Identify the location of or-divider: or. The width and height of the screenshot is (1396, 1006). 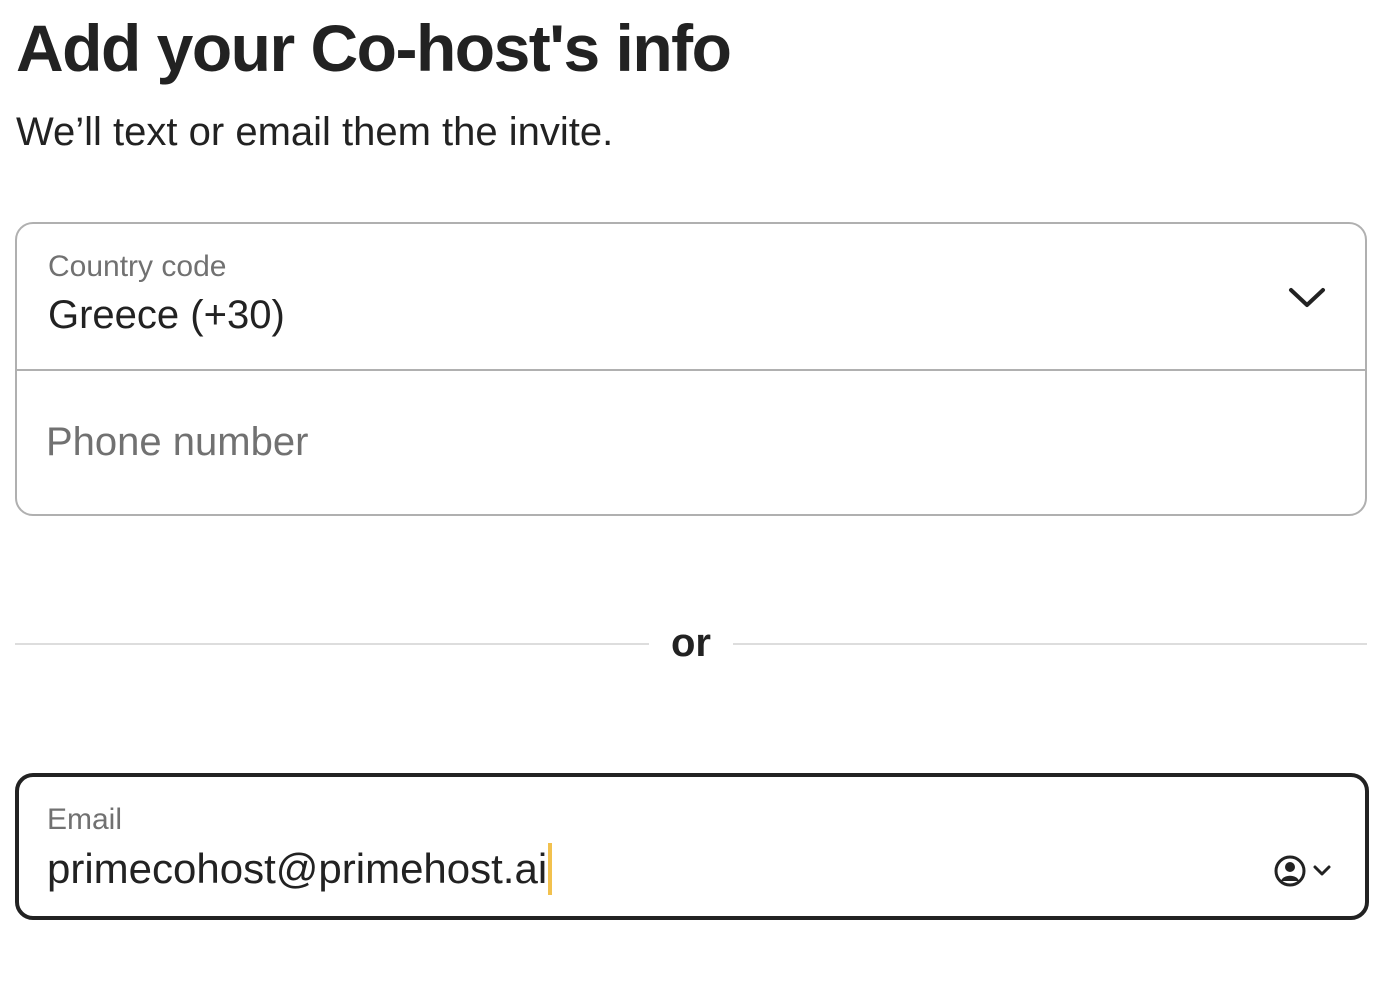
(691, 643).